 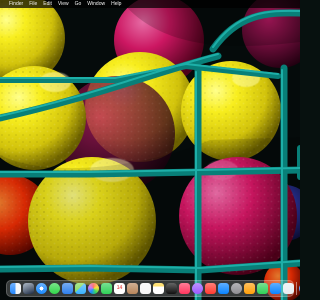 I want to click on music-icon, so click(x=184, y=288).